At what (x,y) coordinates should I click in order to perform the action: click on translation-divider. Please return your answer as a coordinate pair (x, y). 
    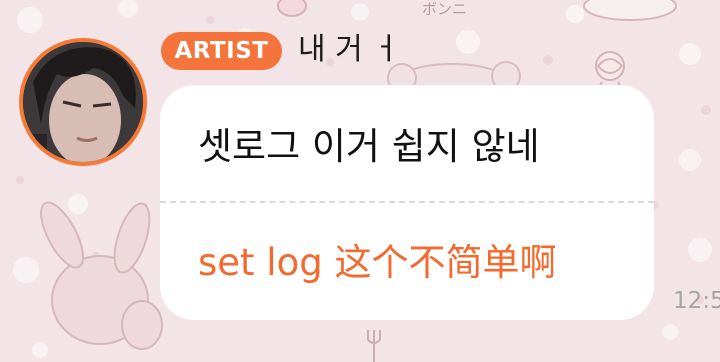
    Looking at the image, I should click on (407, 202).